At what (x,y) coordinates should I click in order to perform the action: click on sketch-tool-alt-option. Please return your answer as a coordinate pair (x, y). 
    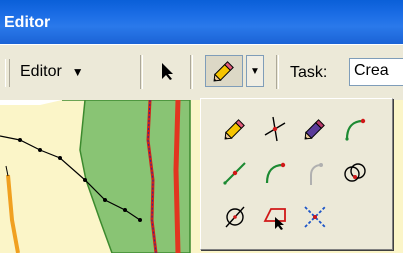
    Looking at the image, I should click on (315, 129).